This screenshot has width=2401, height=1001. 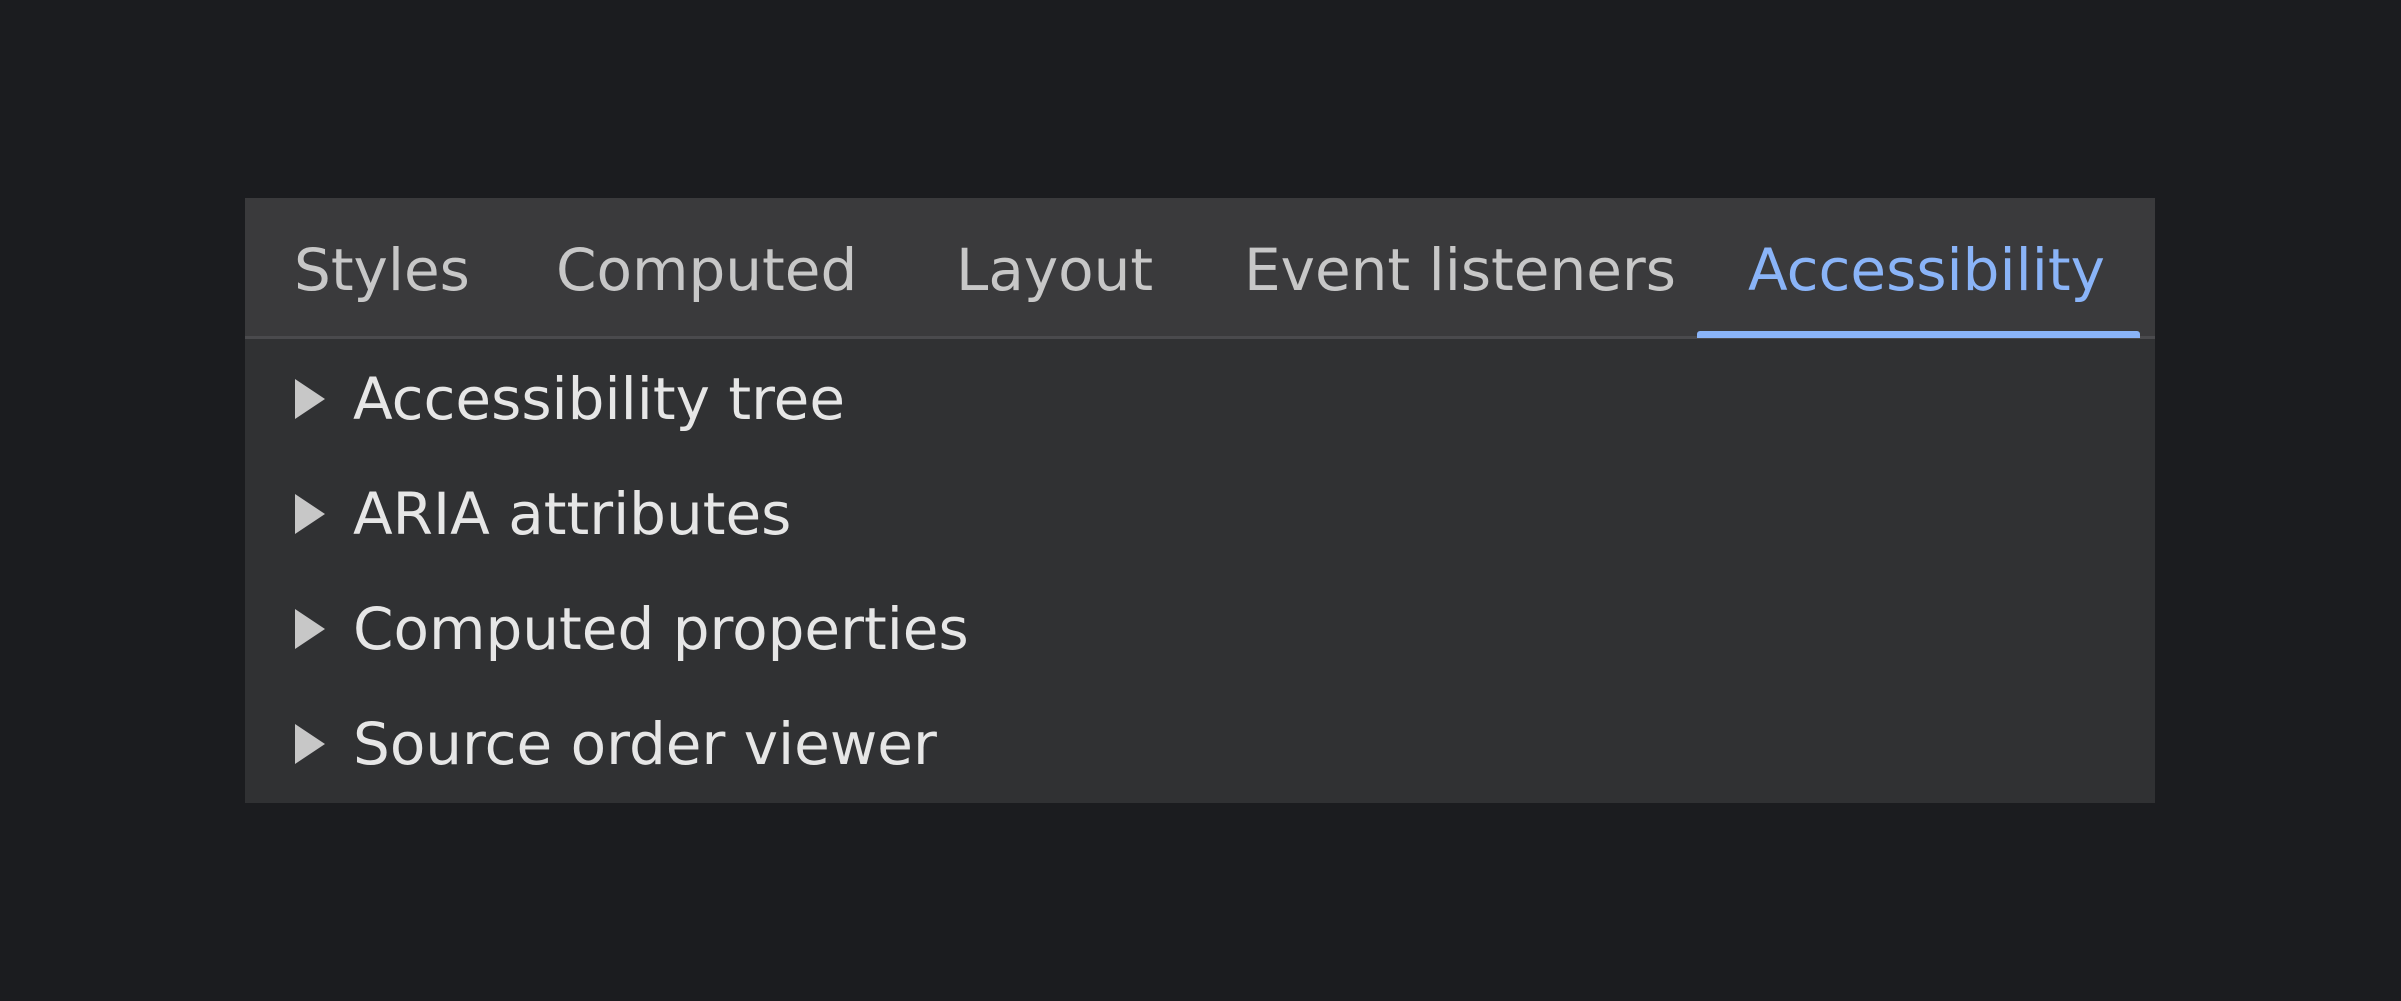 I want to click on tab-computed: Computed, so click(x=706, y=268).